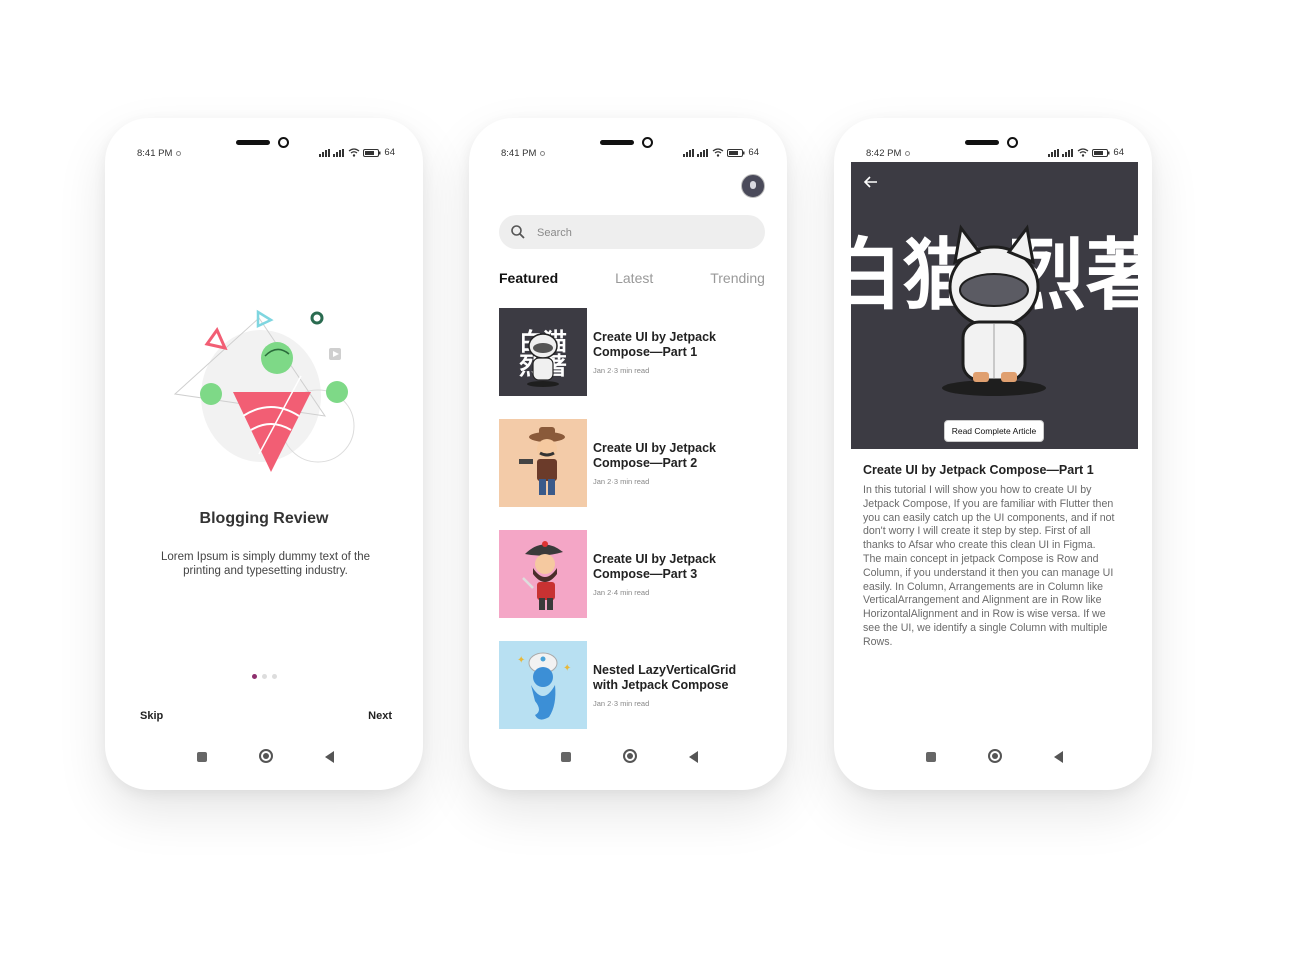 This screenshot has height=954, width=1313. I want to click on profile-avatar, so click(753, 186).